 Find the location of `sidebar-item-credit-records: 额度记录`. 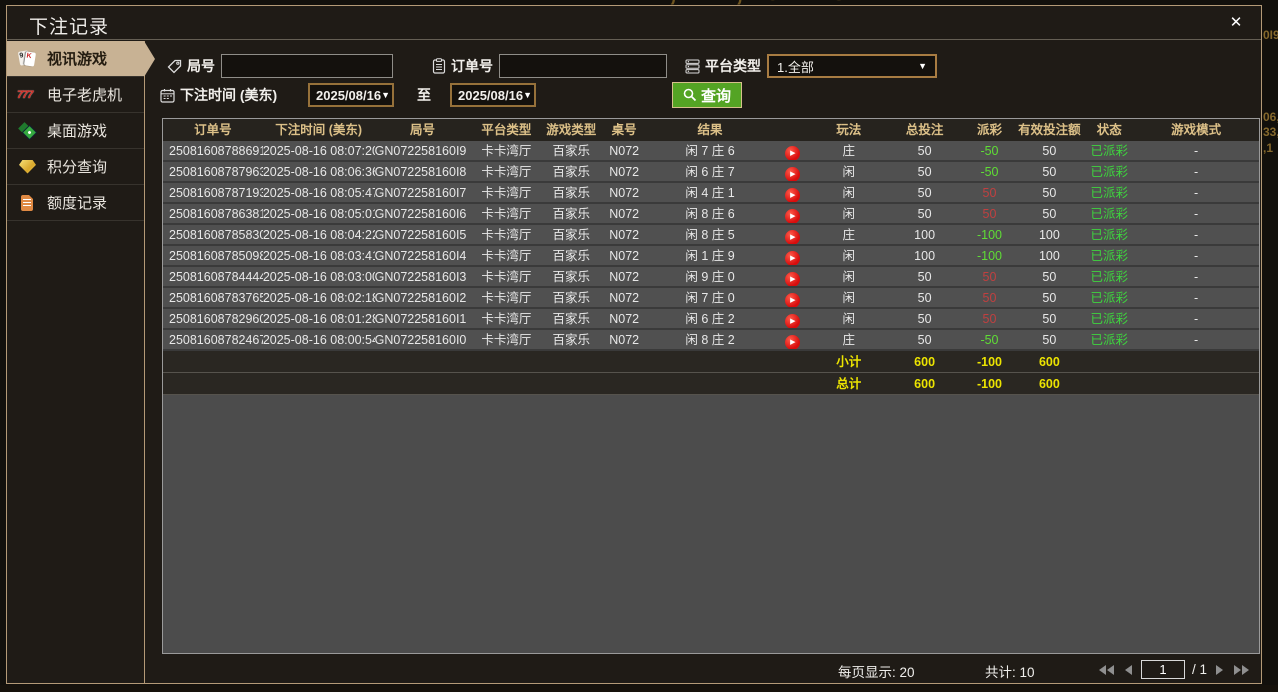

sidebar-item-credit-records: 额度记录 is located at coordinates (75, 203).